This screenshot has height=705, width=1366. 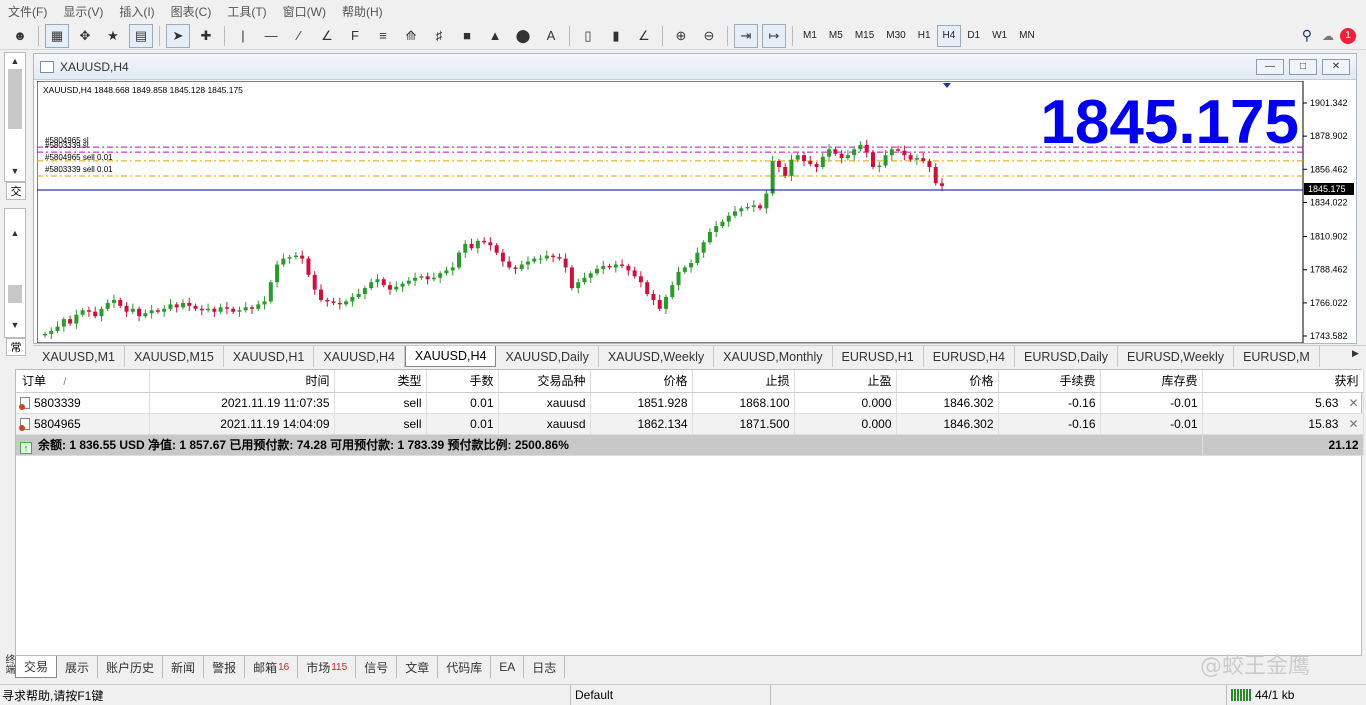 What do you see at coordinates (377, 667) in the screenshot?
I see `terminal-tab: 信号` at bounding box center [377, 667].